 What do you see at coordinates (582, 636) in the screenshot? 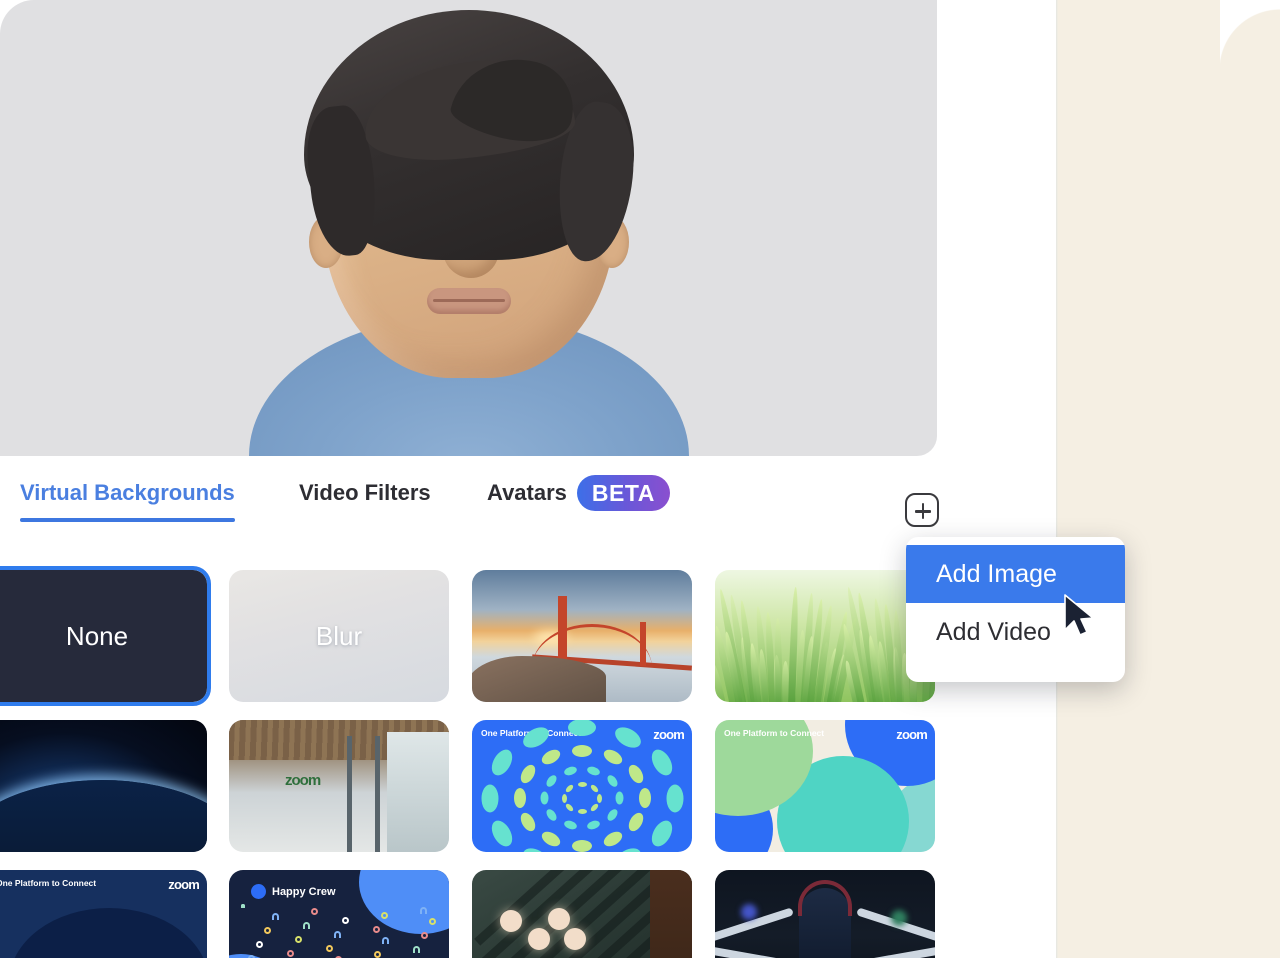
I see `background-tile-bridge` at bounding box center [582, 636].